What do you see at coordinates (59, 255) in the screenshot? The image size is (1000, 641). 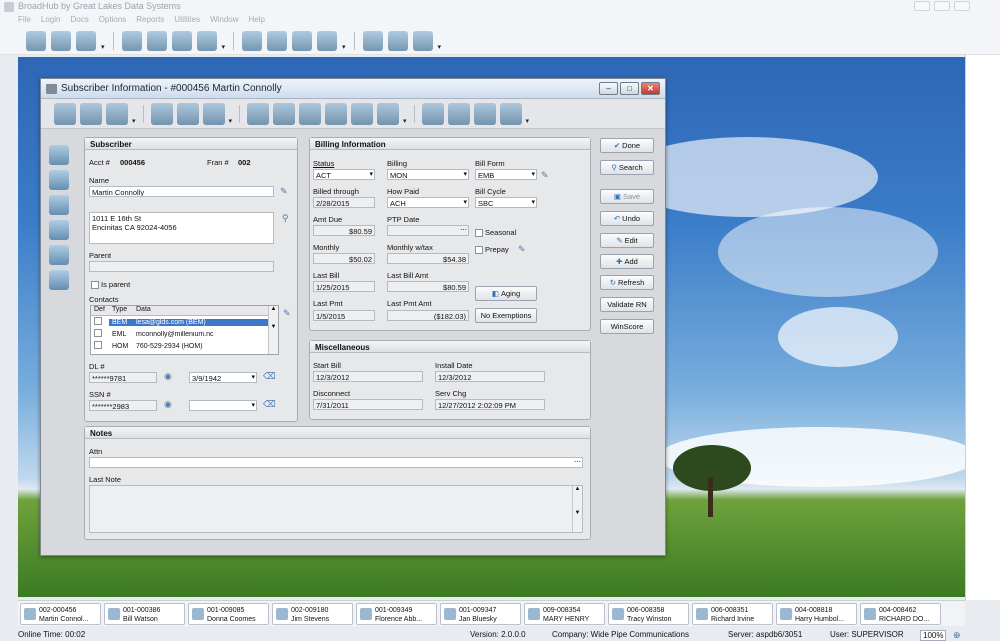 I see `globe-icon` at bounding box center [59, 255].